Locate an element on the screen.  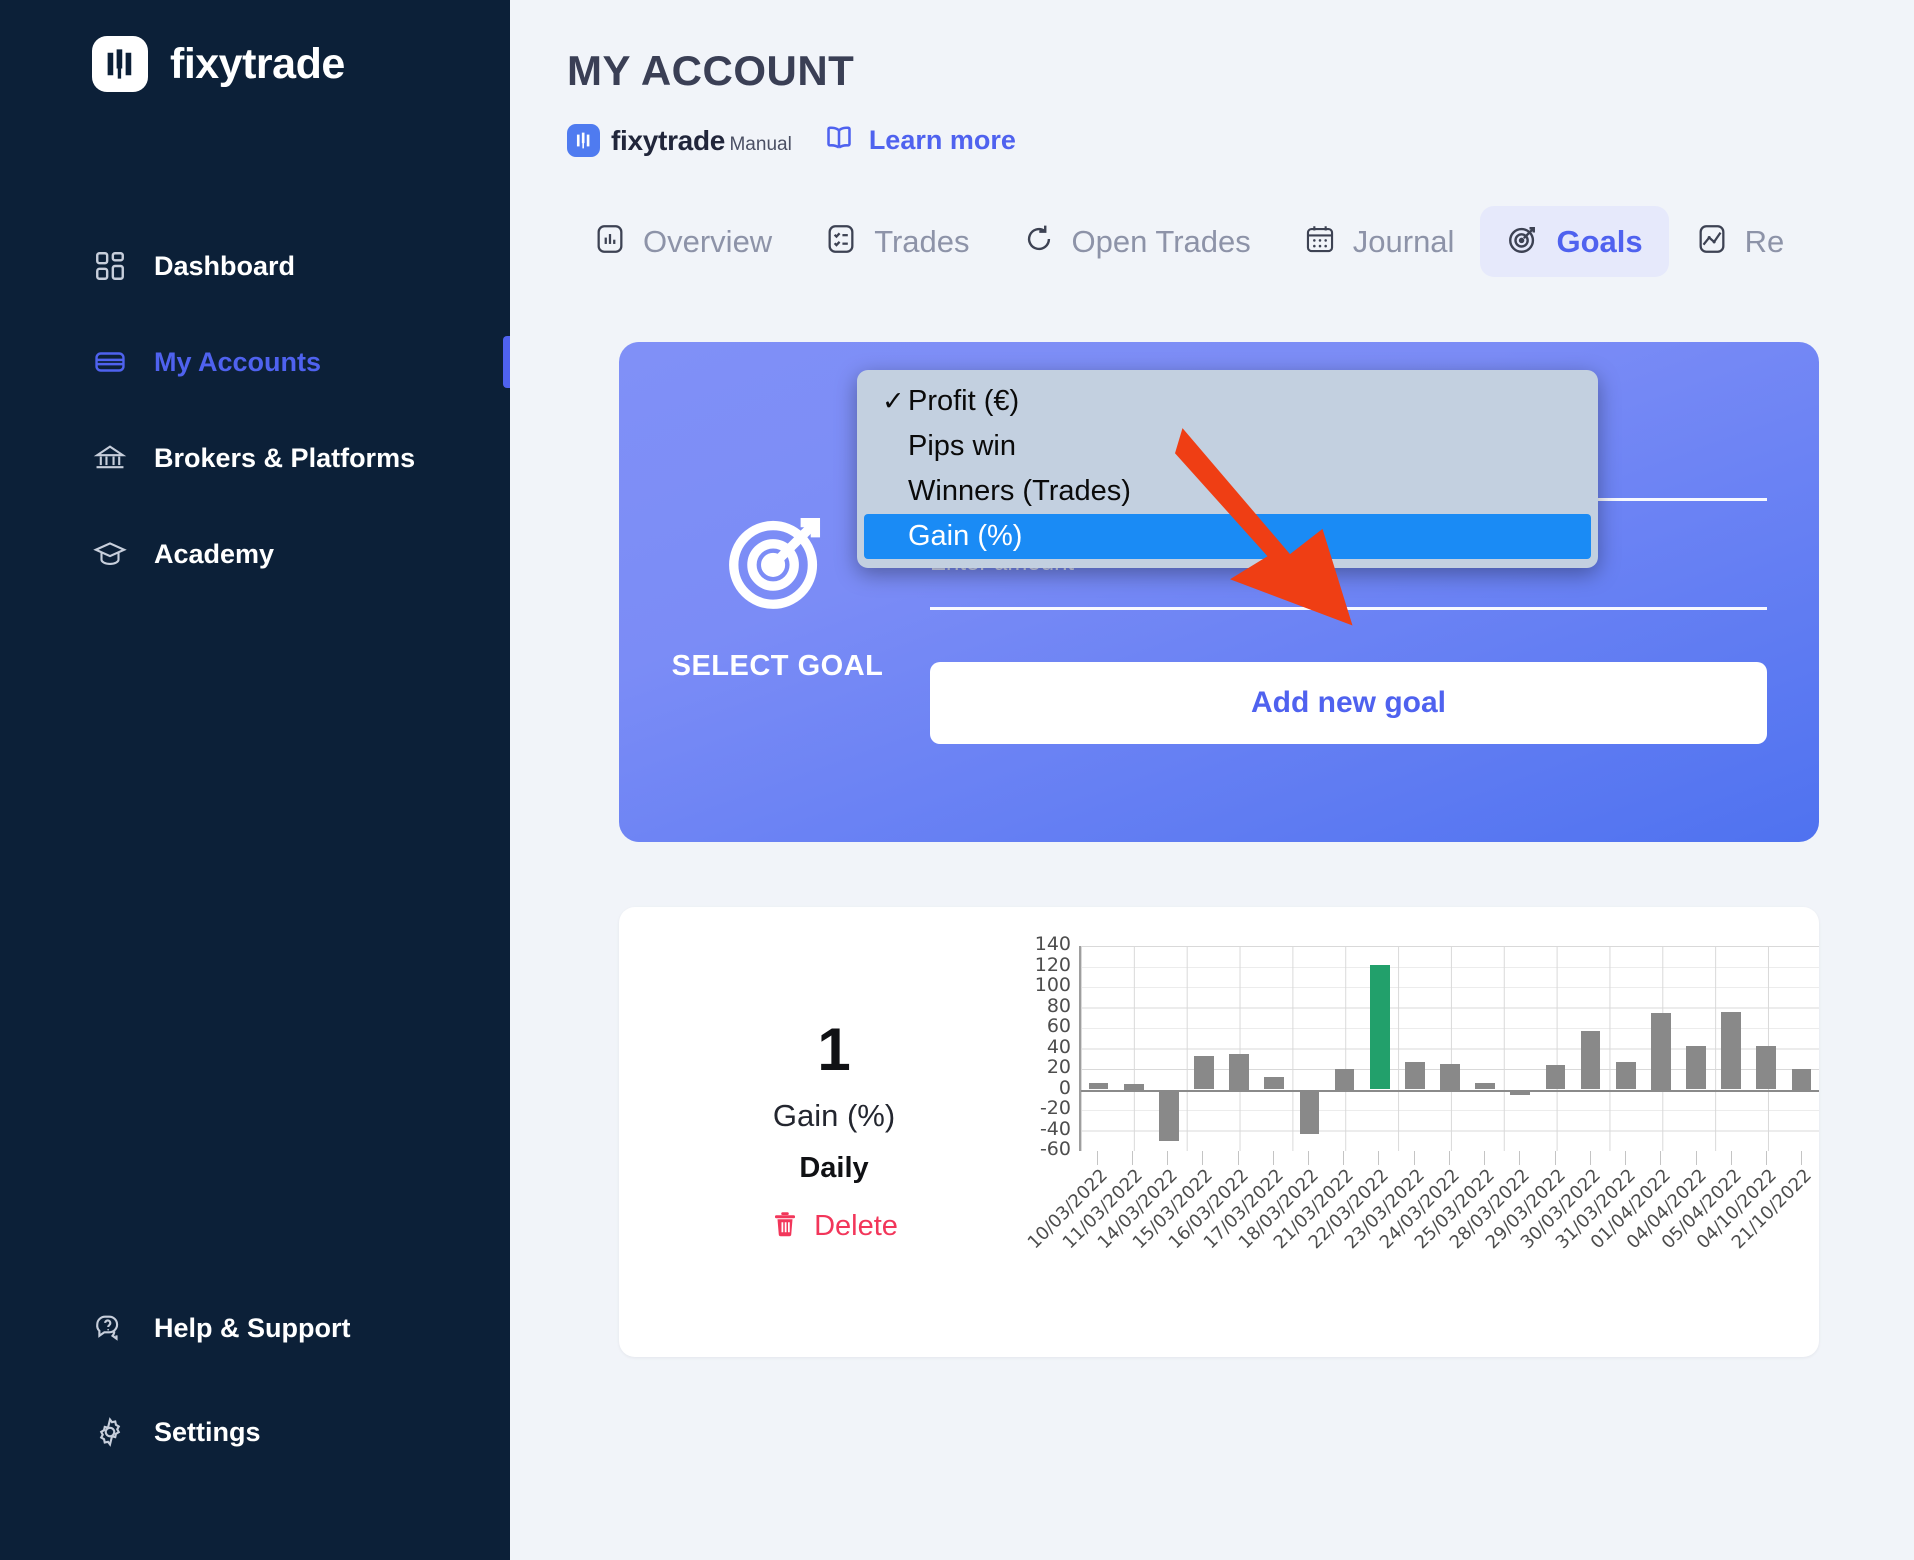
sidebar-item-dashboard: Dashboard is located at coordinates (255, 266).